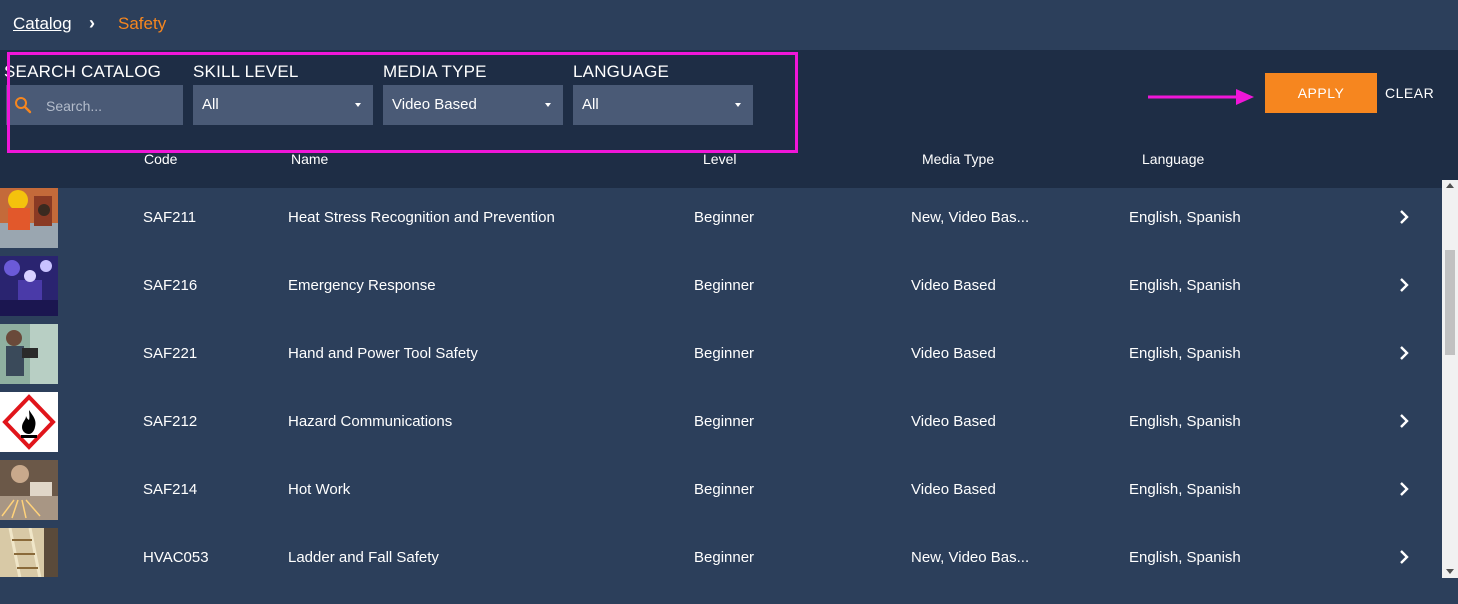 The width and height of the screenshot is (1458, 604). I want to click on language-label: LANGUAGE, so click(621, 71).